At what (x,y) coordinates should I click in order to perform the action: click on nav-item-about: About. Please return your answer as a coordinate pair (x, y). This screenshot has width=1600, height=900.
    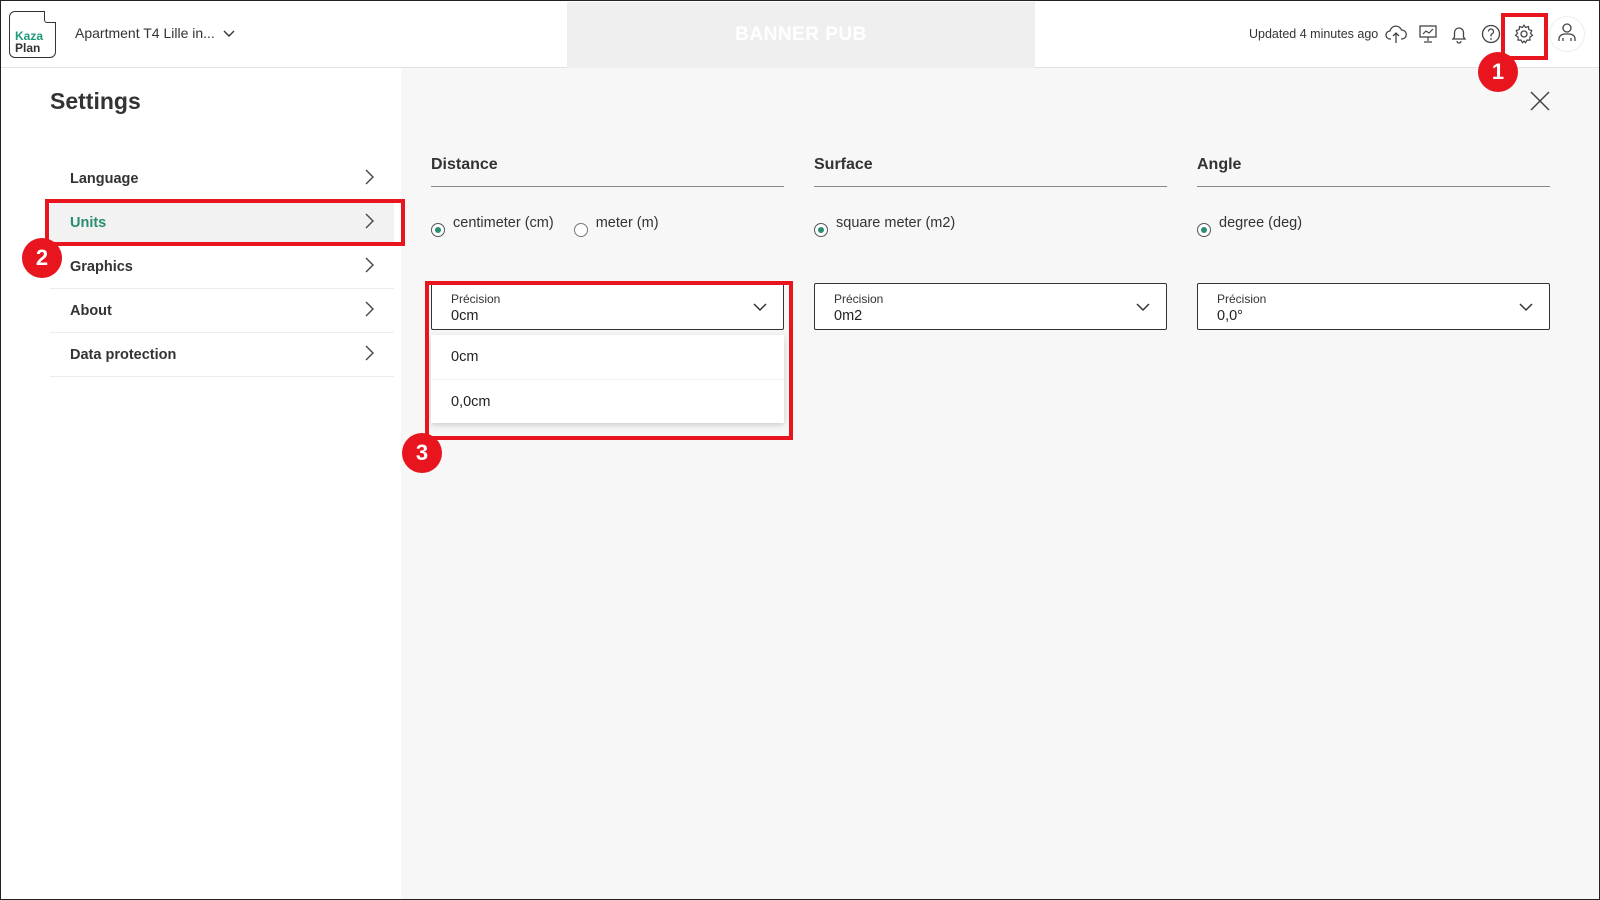
    Looking at the image, I should click on (222, 311).